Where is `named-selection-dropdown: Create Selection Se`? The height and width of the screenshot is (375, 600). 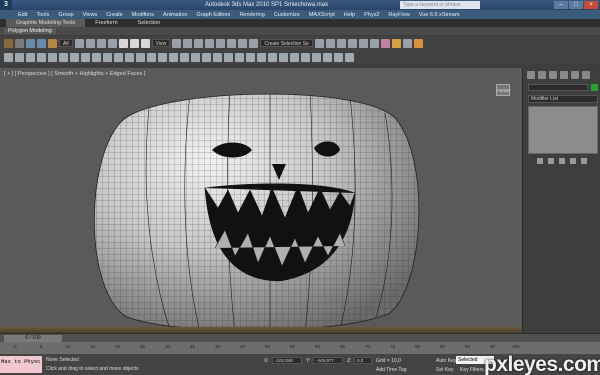
named-selection-dropdown: Create Selection Se is located at coordinates (286, 43).